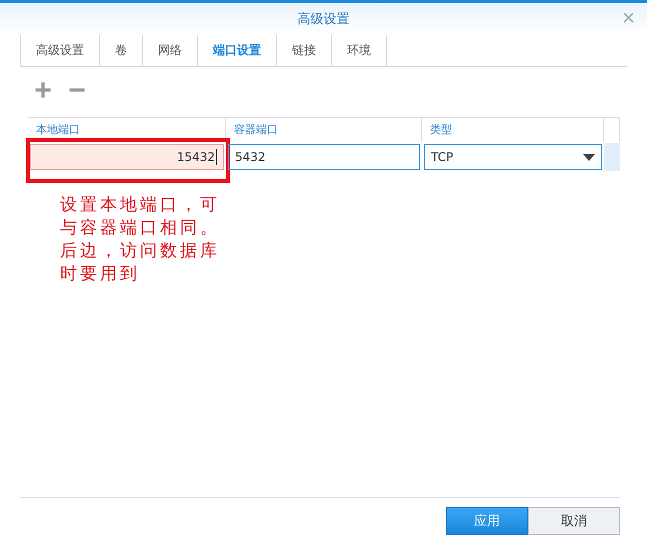  Describe the element at coordinates (513, 157) in the screenshot. I see `type-dropdown: TCP` at that location.